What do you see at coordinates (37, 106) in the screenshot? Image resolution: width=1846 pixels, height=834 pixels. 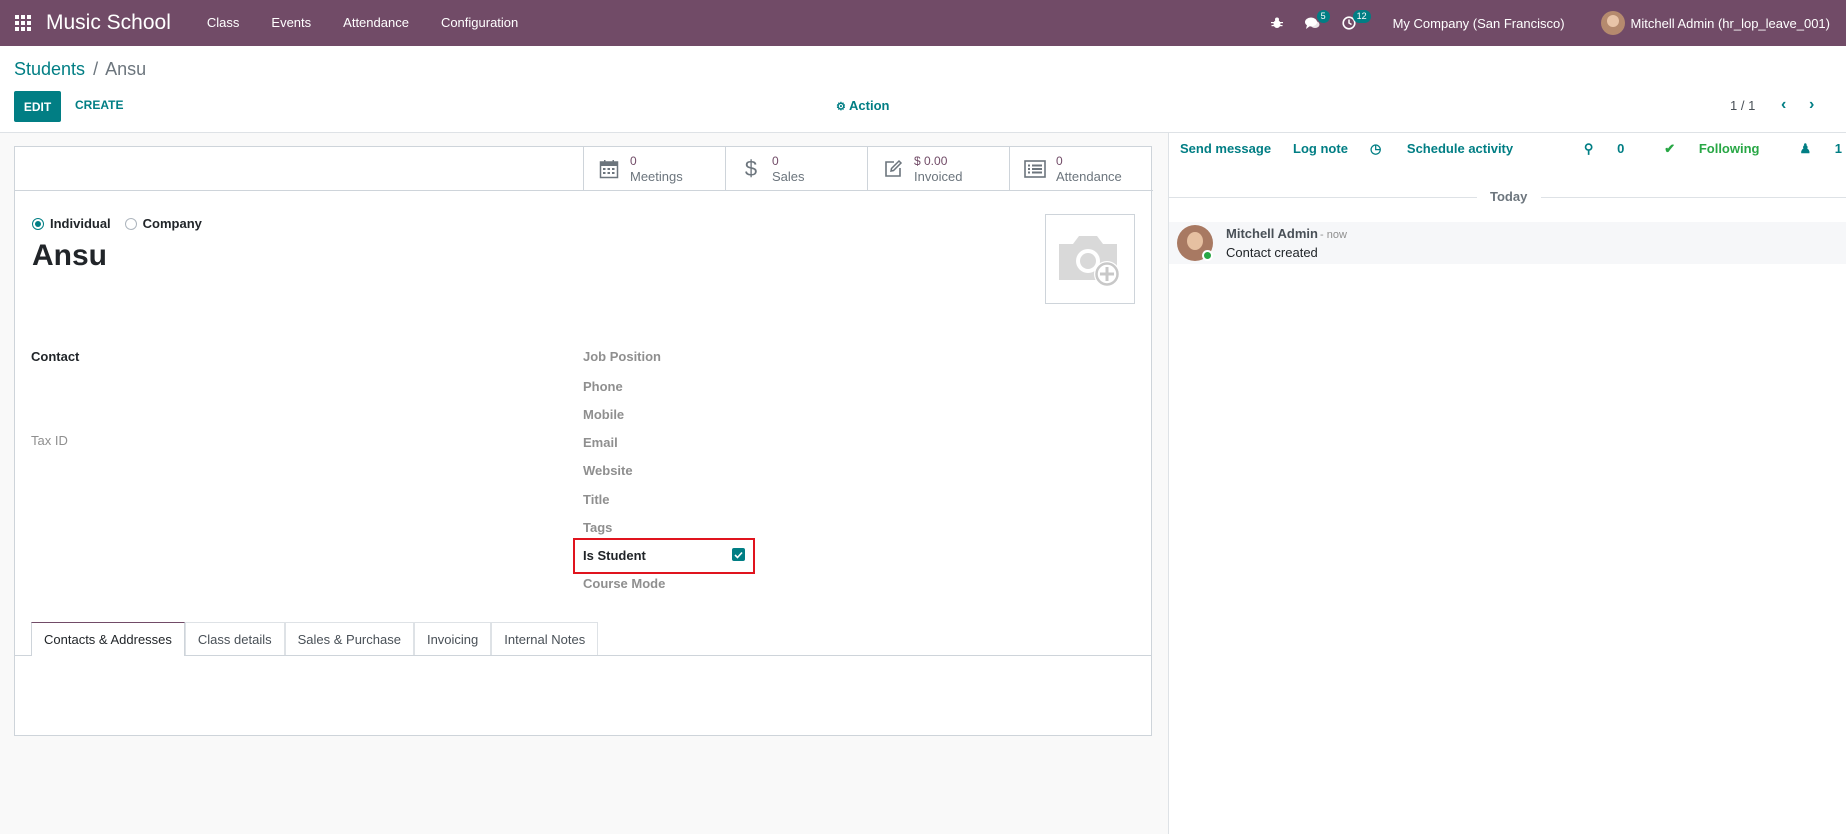 I see `edit-button: EDIT` at bounding box center [37, 106].